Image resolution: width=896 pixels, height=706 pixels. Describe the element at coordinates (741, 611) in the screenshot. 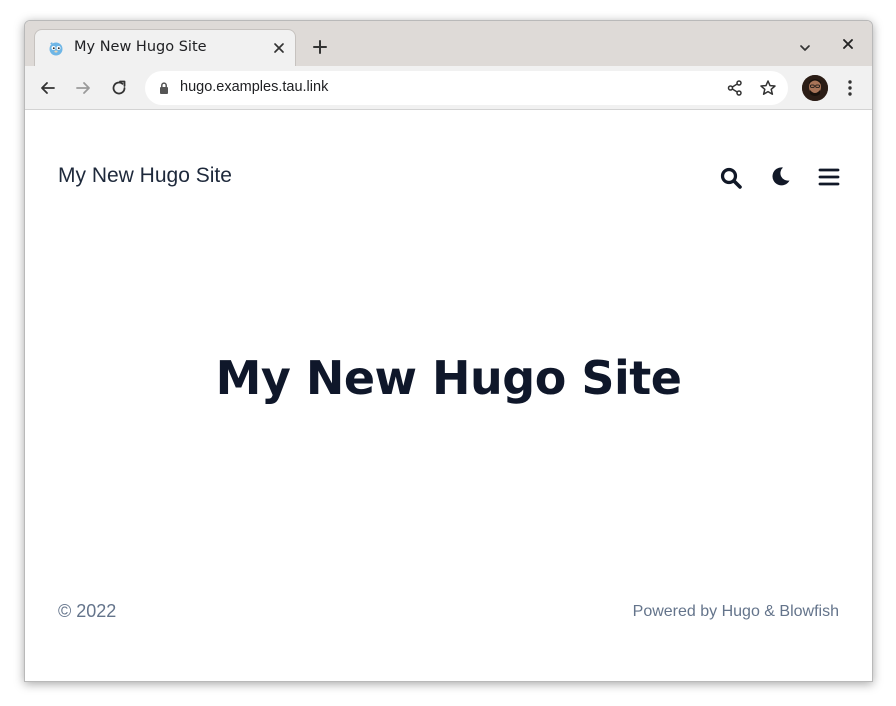

I see `hugo-link: Hugo` at that location.